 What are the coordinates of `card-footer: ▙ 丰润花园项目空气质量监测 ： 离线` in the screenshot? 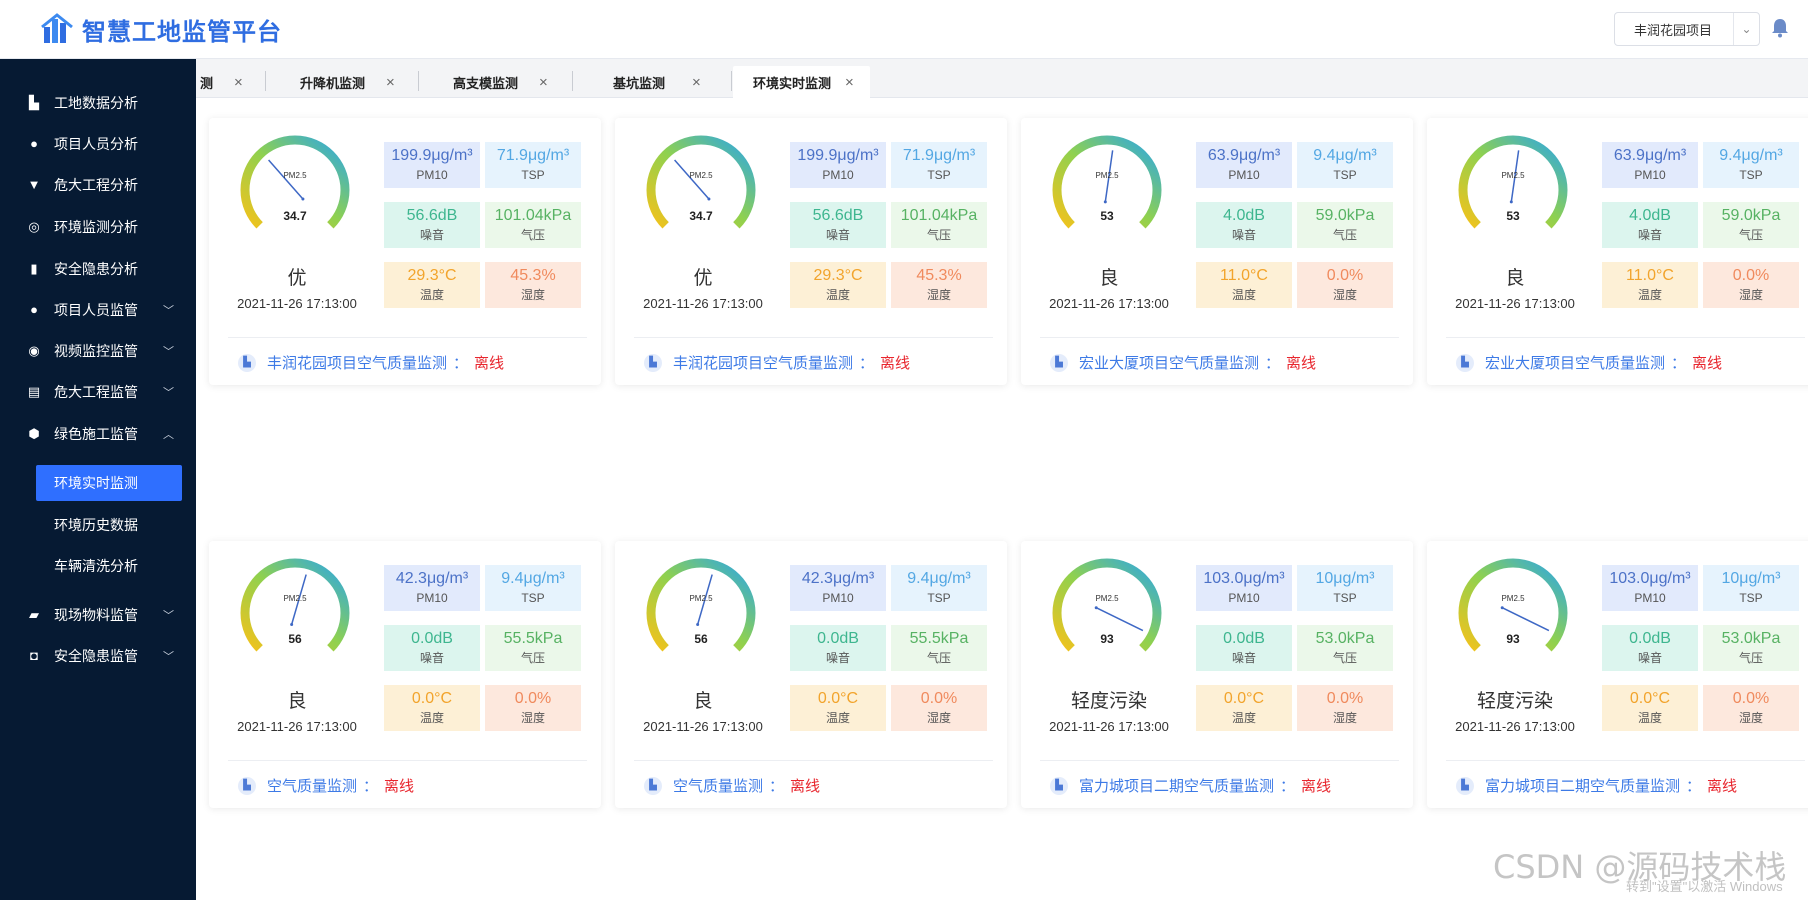 It's located at (371, 362).